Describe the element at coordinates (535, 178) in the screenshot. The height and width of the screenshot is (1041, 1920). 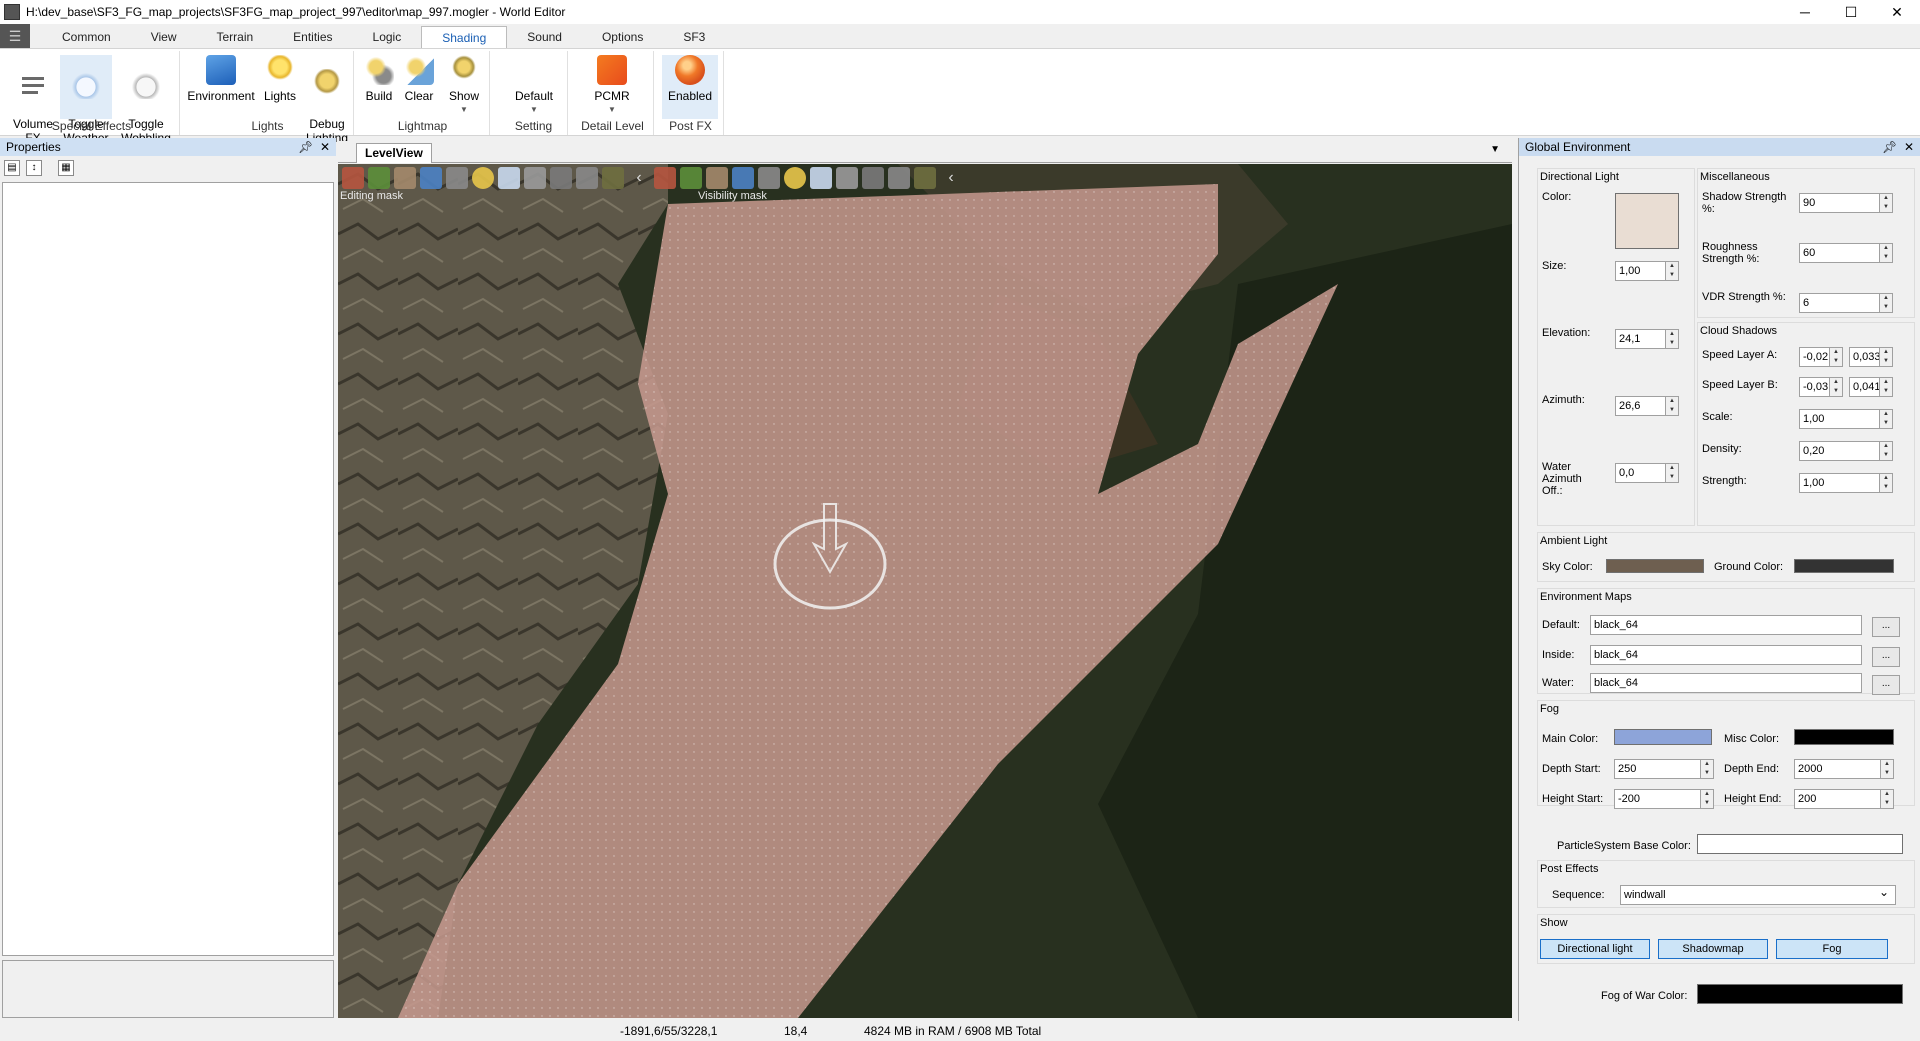
I see `speaker-icon` at that location.